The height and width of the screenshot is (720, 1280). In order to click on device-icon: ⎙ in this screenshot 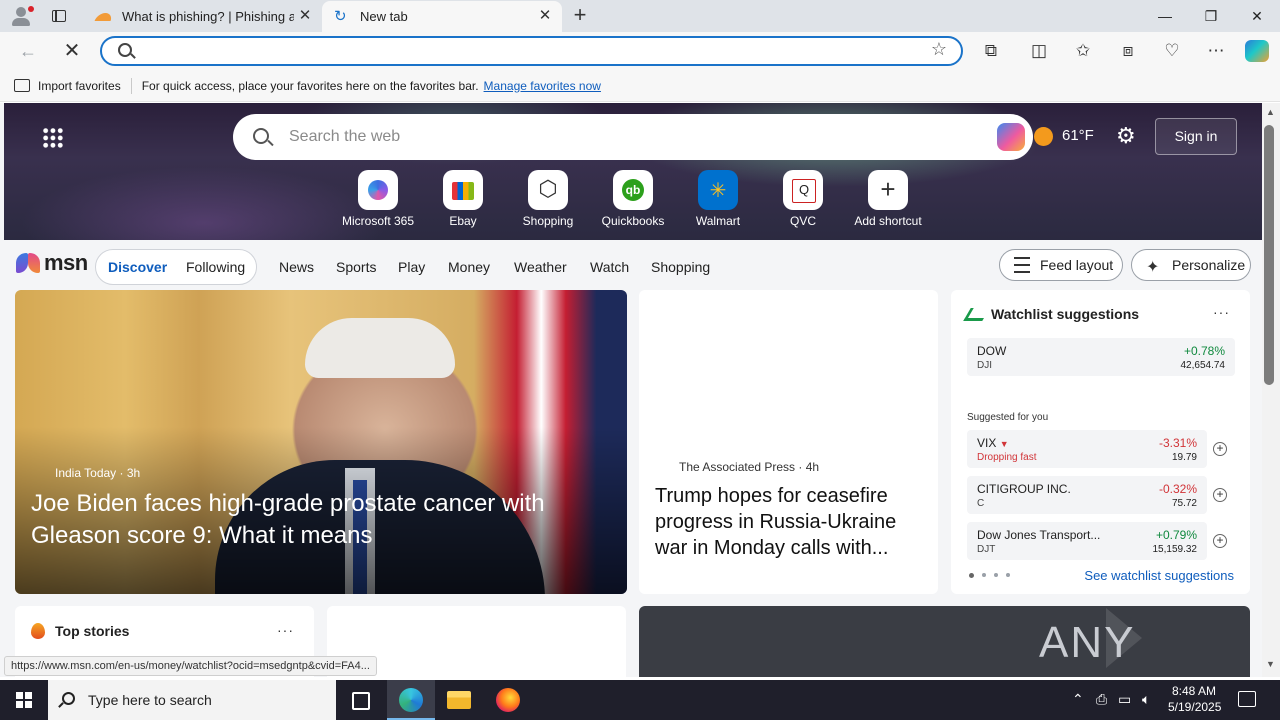, I will do `click(1101, 699)`.